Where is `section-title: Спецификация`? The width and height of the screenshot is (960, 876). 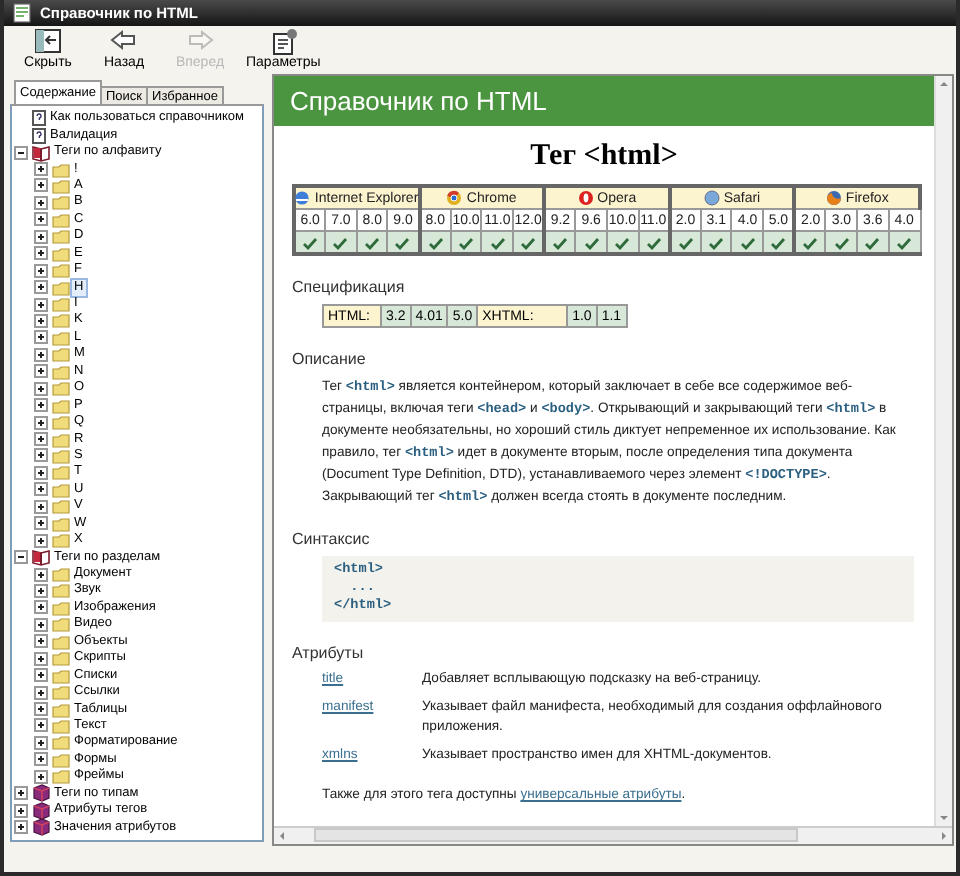 section-title: Спецификация is located at coordinates (349, 287).